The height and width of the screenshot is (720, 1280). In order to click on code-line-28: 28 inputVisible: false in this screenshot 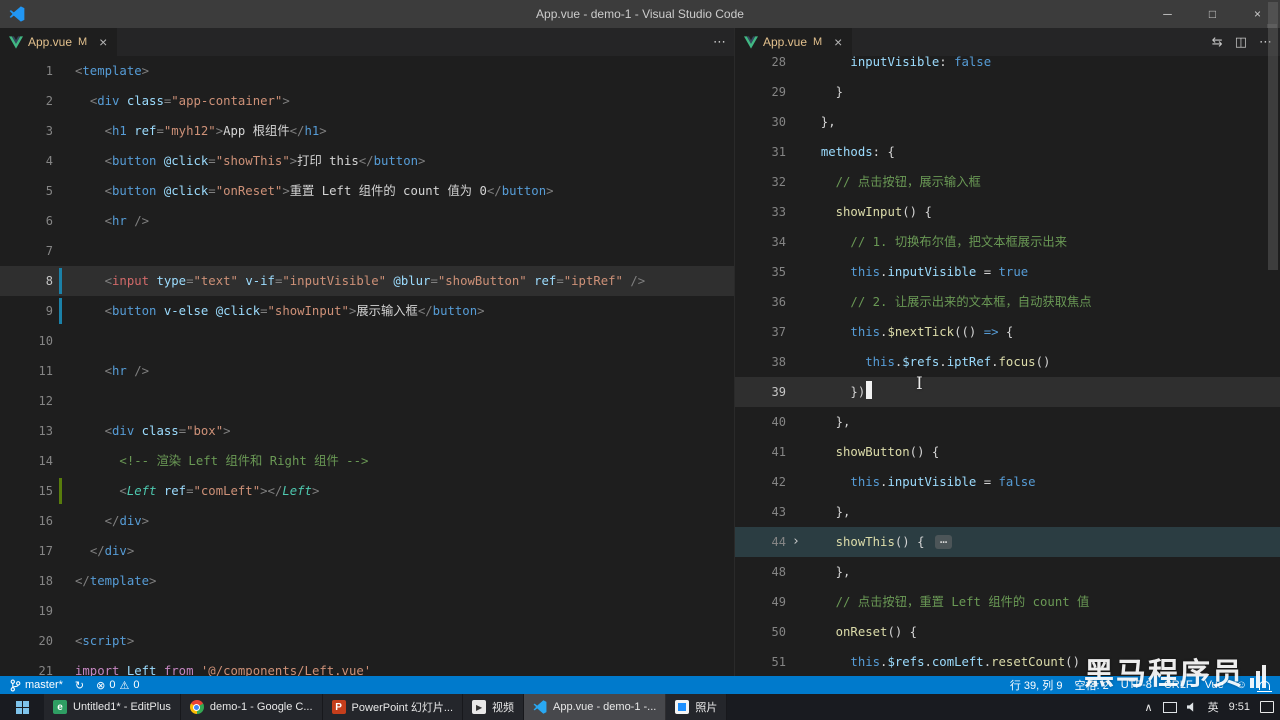, I will do `click(1007, 66)`.